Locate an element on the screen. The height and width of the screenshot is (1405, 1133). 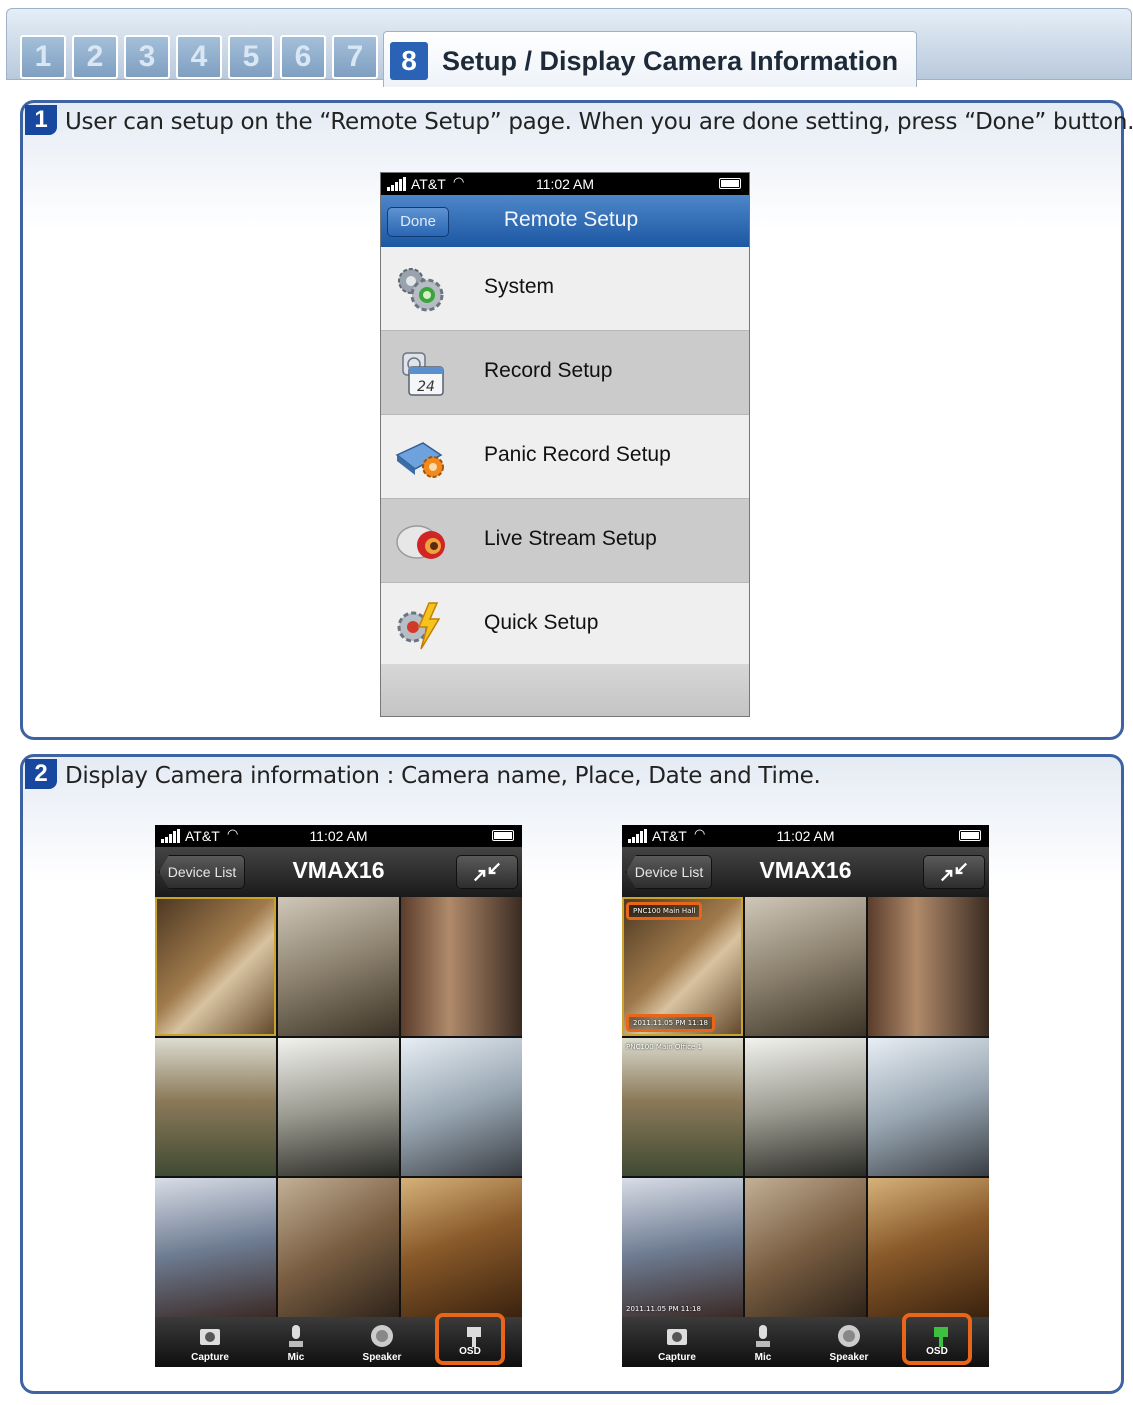
tab-step-1: 1 is located at coordinates (43, 57).